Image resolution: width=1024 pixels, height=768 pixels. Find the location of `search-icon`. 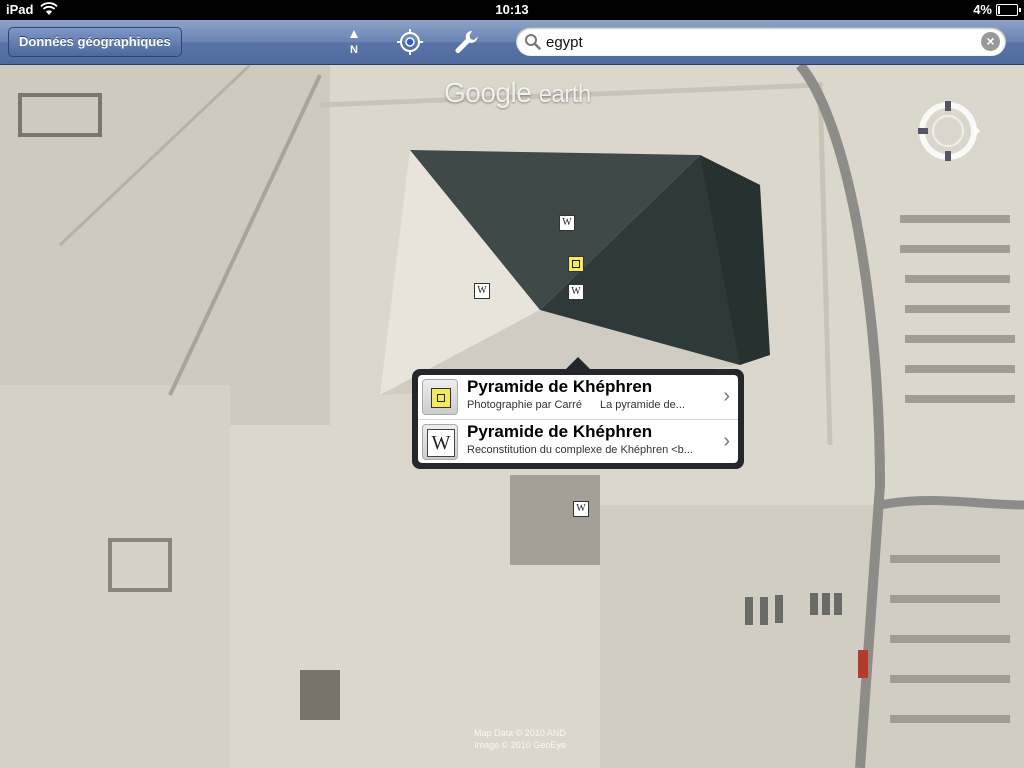

search-icon is located at coordinates (533, 42).